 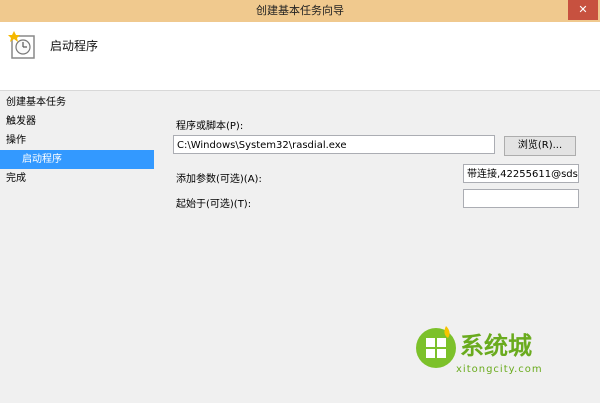 What do you see at coordinates (210, 126) in the screenshot?
I see `program-label: 程序或脚本(P):` at bounding box center [210, 126].